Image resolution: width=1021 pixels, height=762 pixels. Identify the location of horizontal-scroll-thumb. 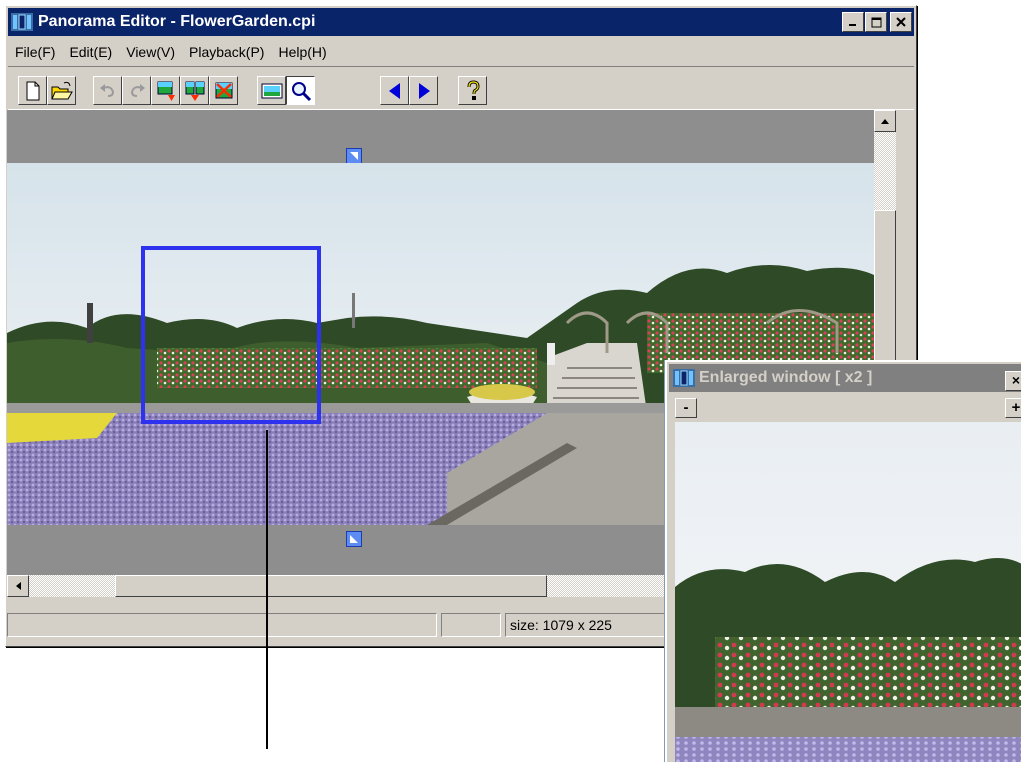
(331, 586).